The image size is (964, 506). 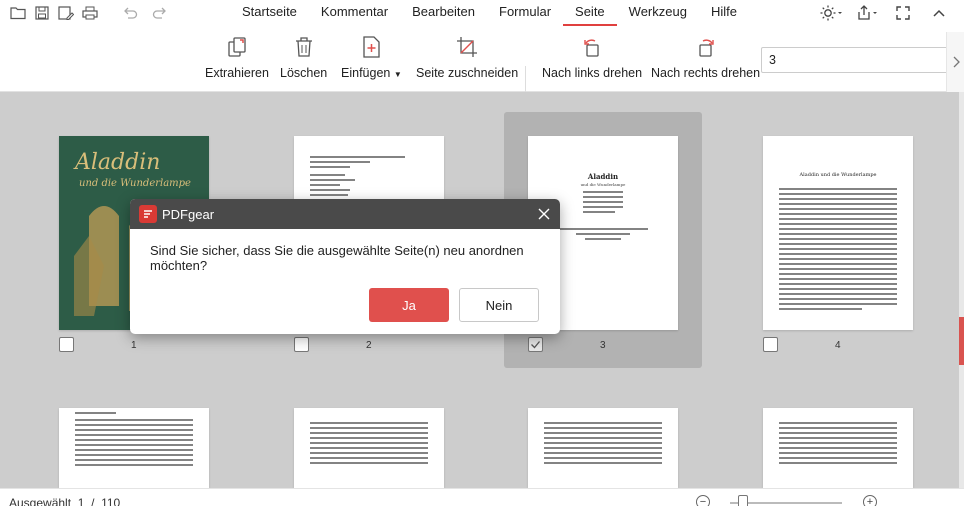 I want to click on page-number-3: 3, so click(x=603, y=345).